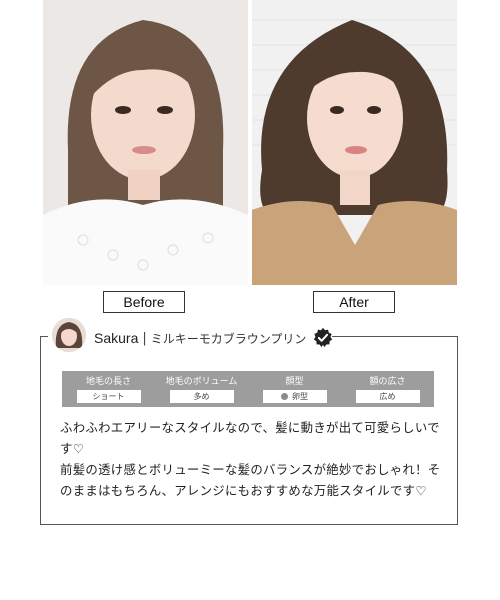  Describe the element at coordinates (387, 396) in the screenshot. I see `attribute-value: 広め` at that location.